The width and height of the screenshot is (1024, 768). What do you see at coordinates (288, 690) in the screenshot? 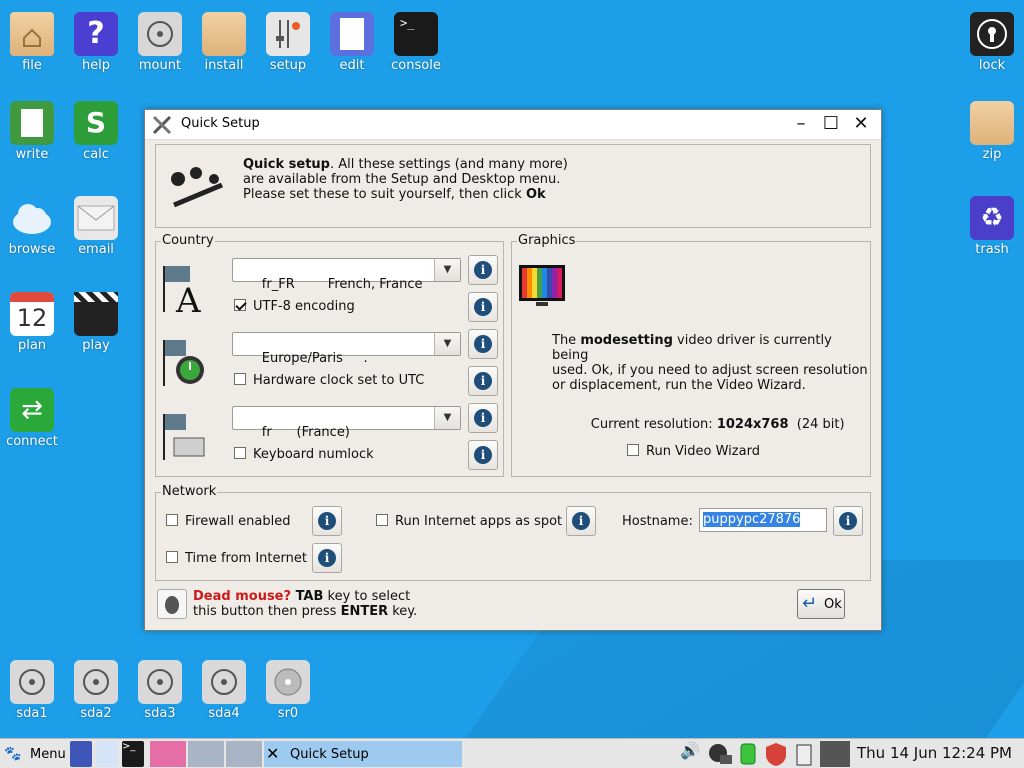
I see `drive-icon-sr0: sr0` at bounding box center [288, 690].